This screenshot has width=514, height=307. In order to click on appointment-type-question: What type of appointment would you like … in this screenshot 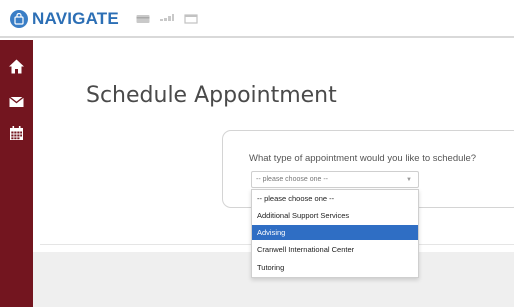, I will do `click(363, 158)`.